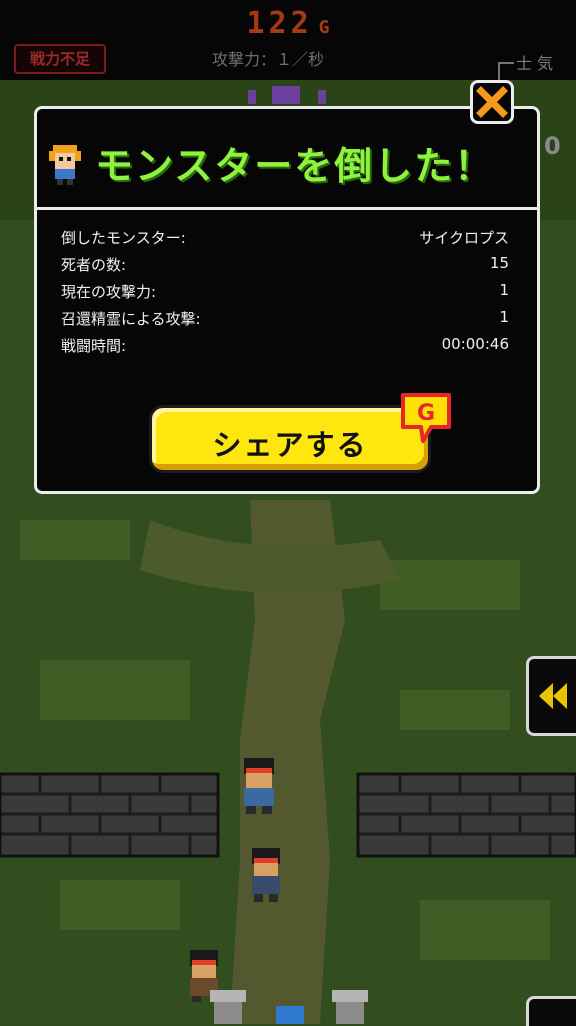  What do you see at coordinates (290, 1015) in the screenshot?
I see `statue-helmet` at bounding box center [290, 1015].